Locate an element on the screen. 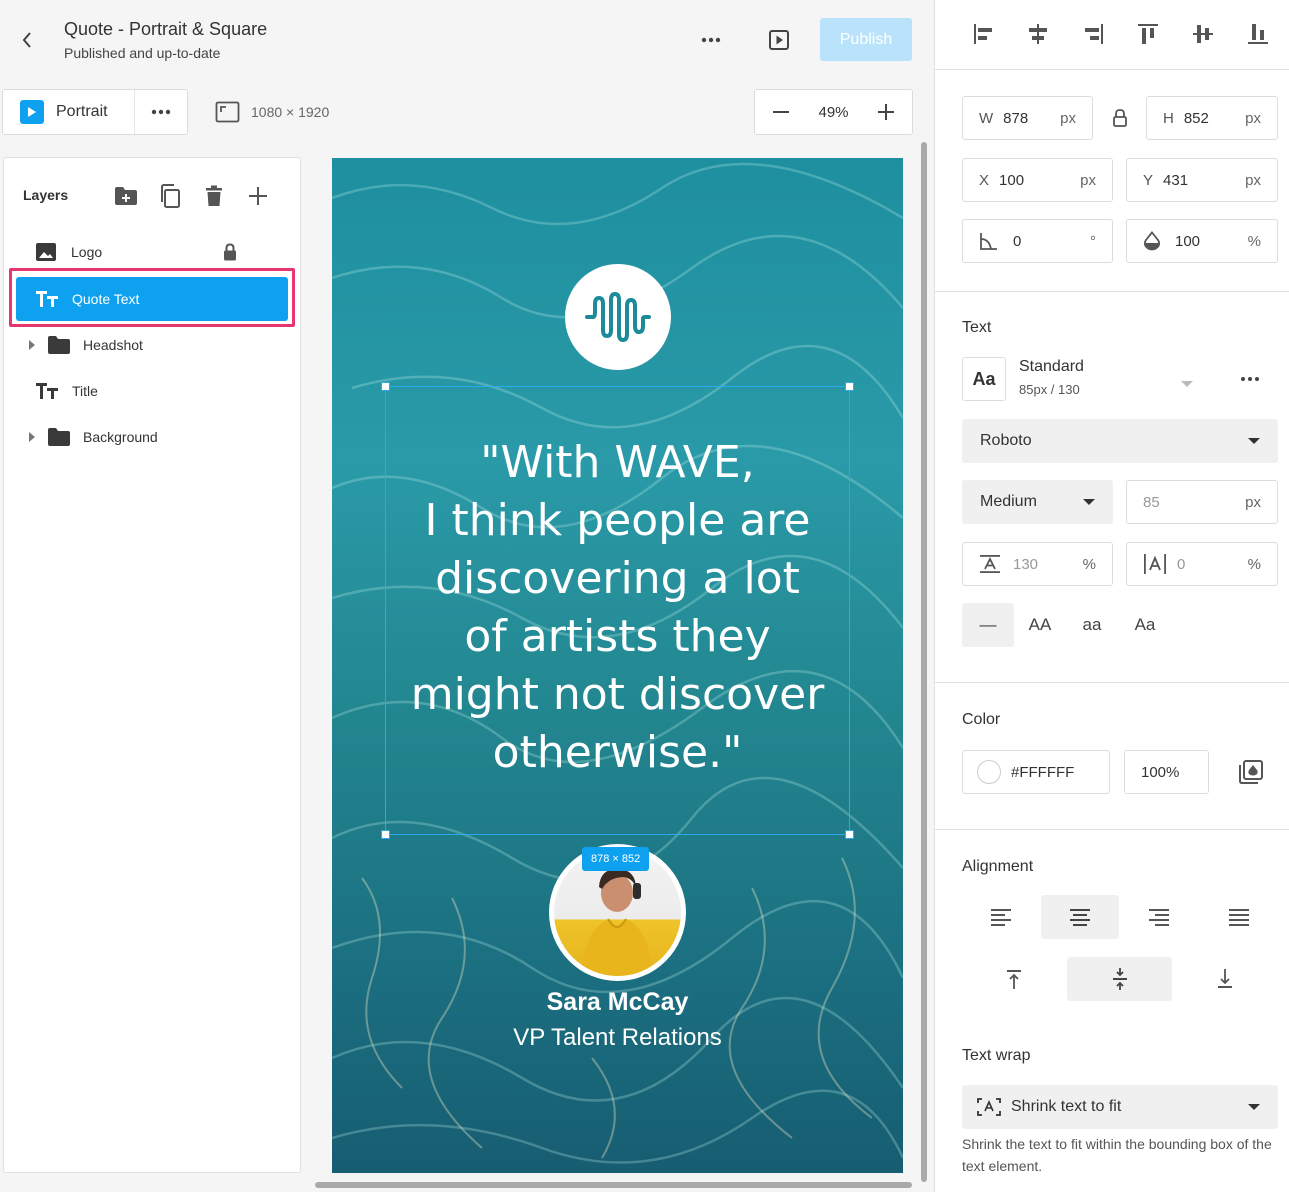 This screenshot has width=1289, height=1192. vertical-align-bottom-button is located at coordinates (1225, 979).